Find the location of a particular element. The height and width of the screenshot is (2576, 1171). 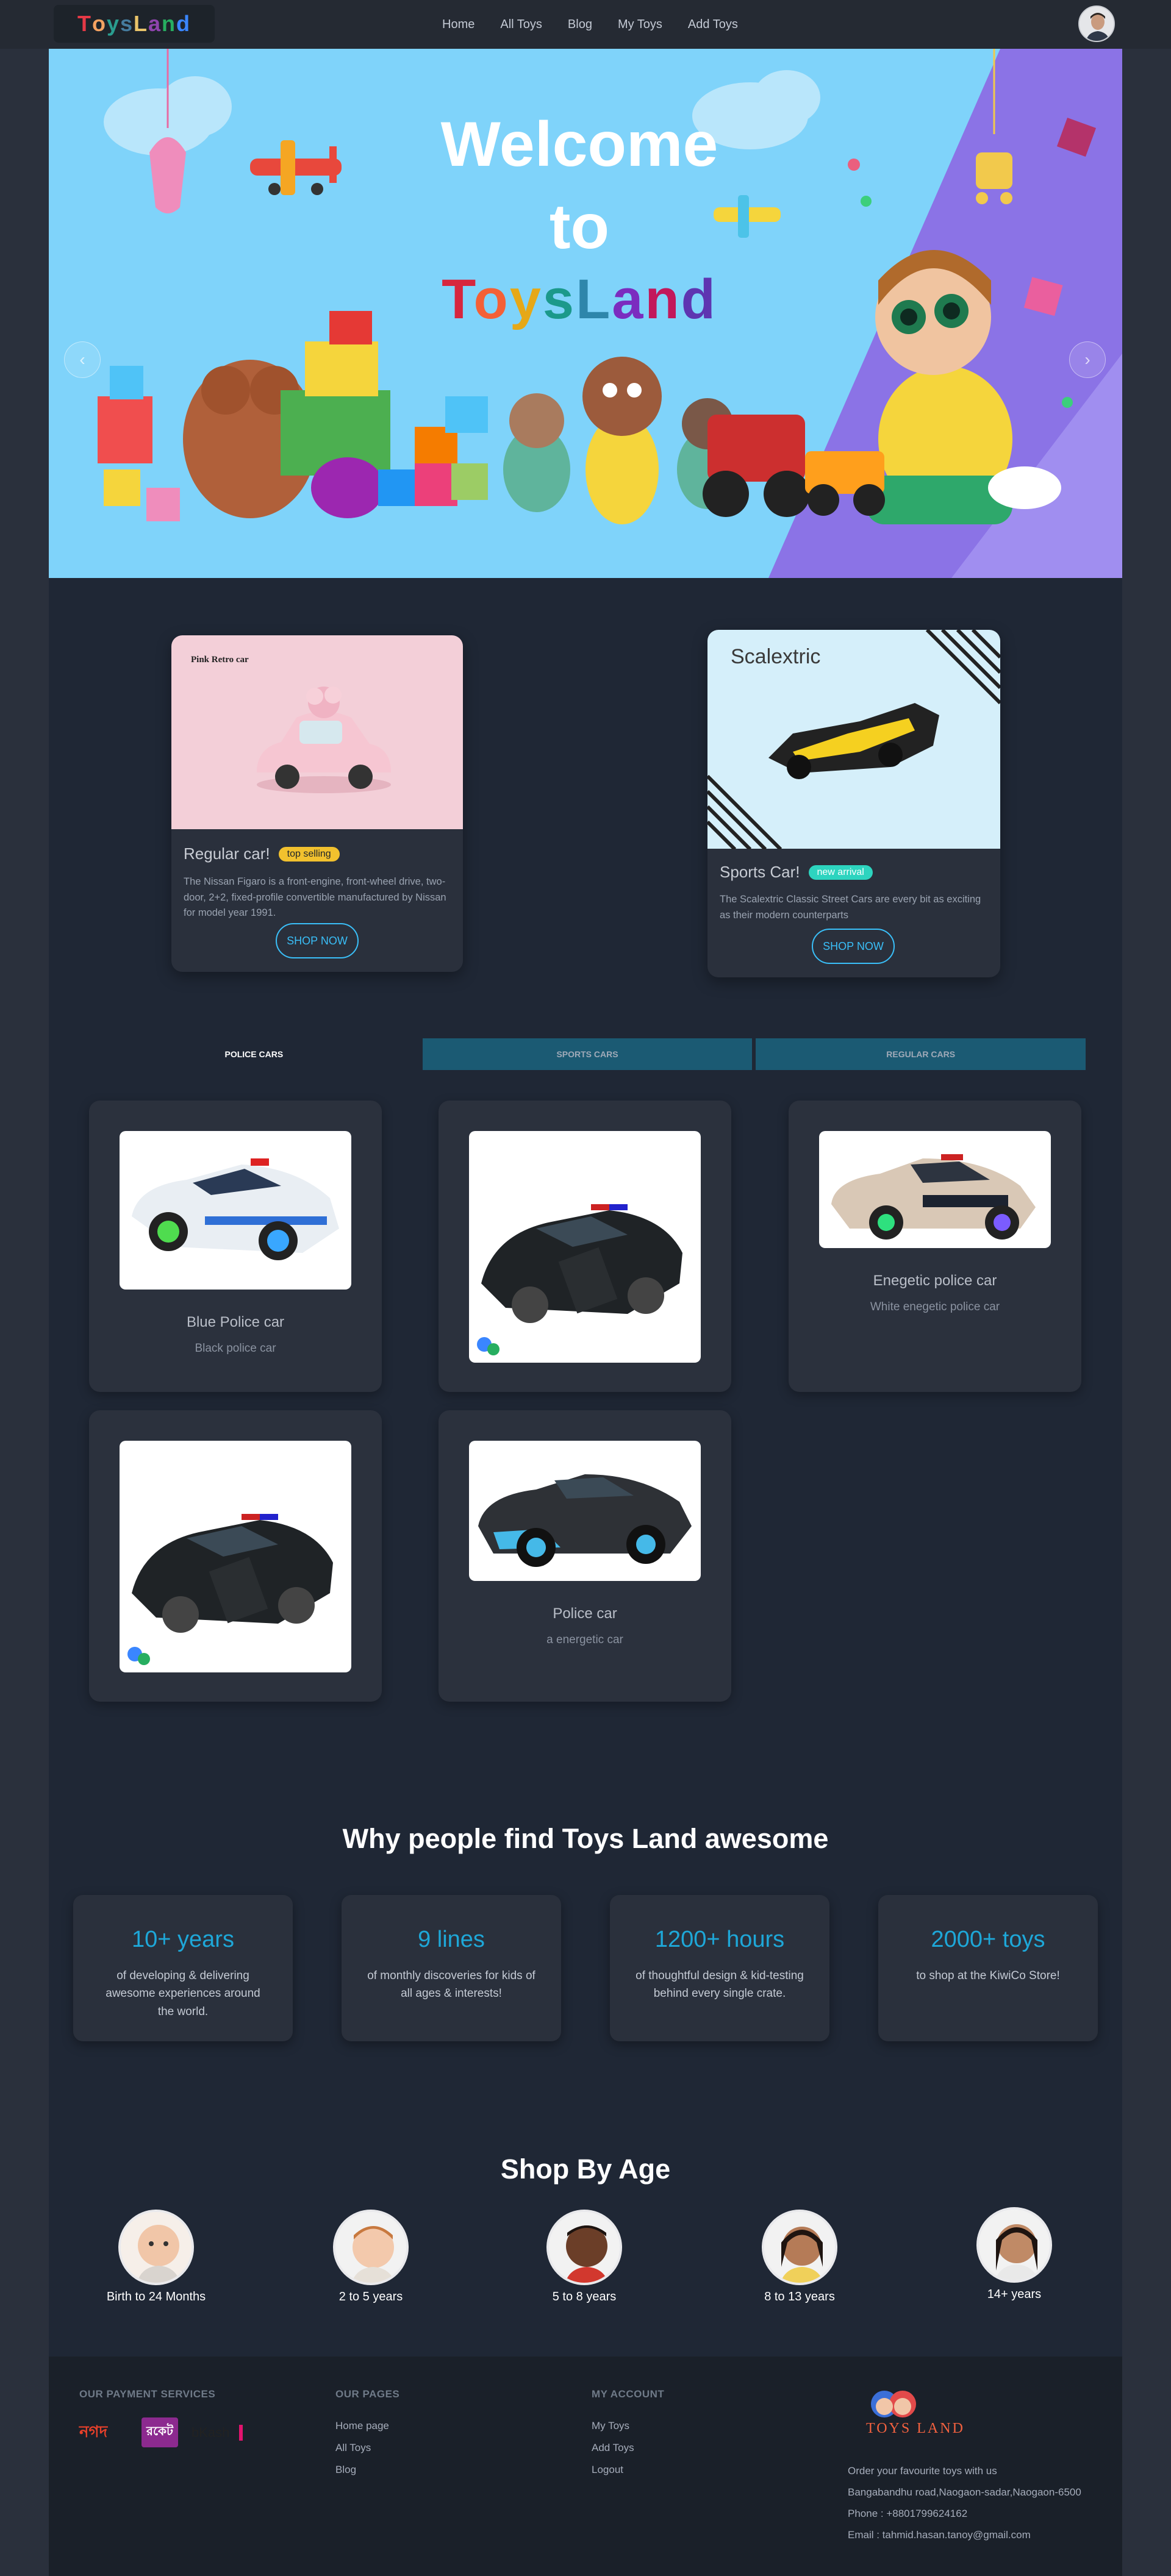

promo-image-regular: Pink Retro car is located at coordinates (317, 732).